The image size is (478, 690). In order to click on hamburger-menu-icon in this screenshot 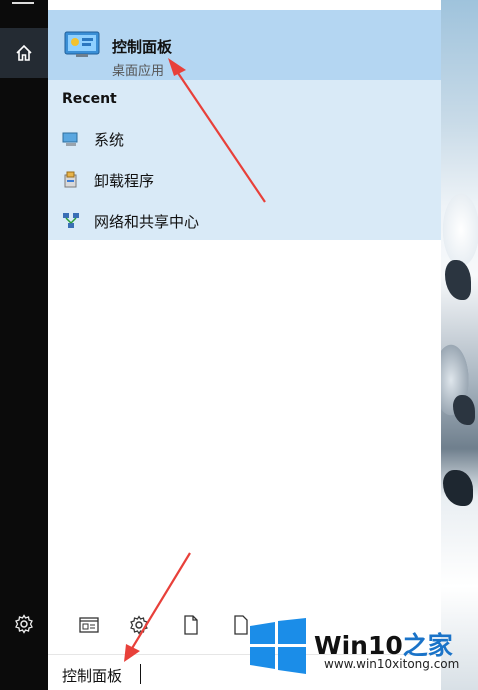, I will do `click(23, 2)`.